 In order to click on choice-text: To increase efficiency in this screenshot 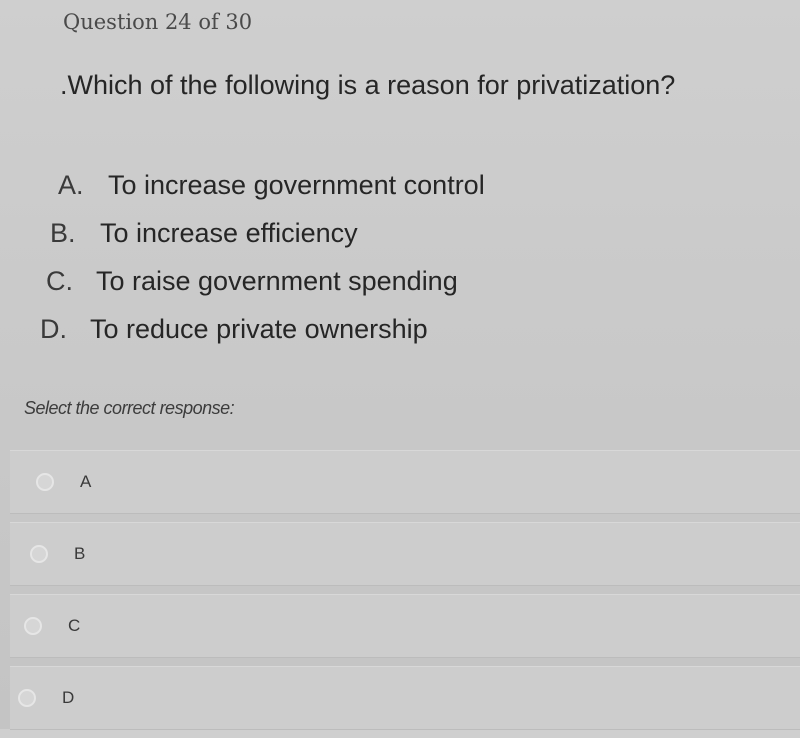, I will do `click(229, 233)`.